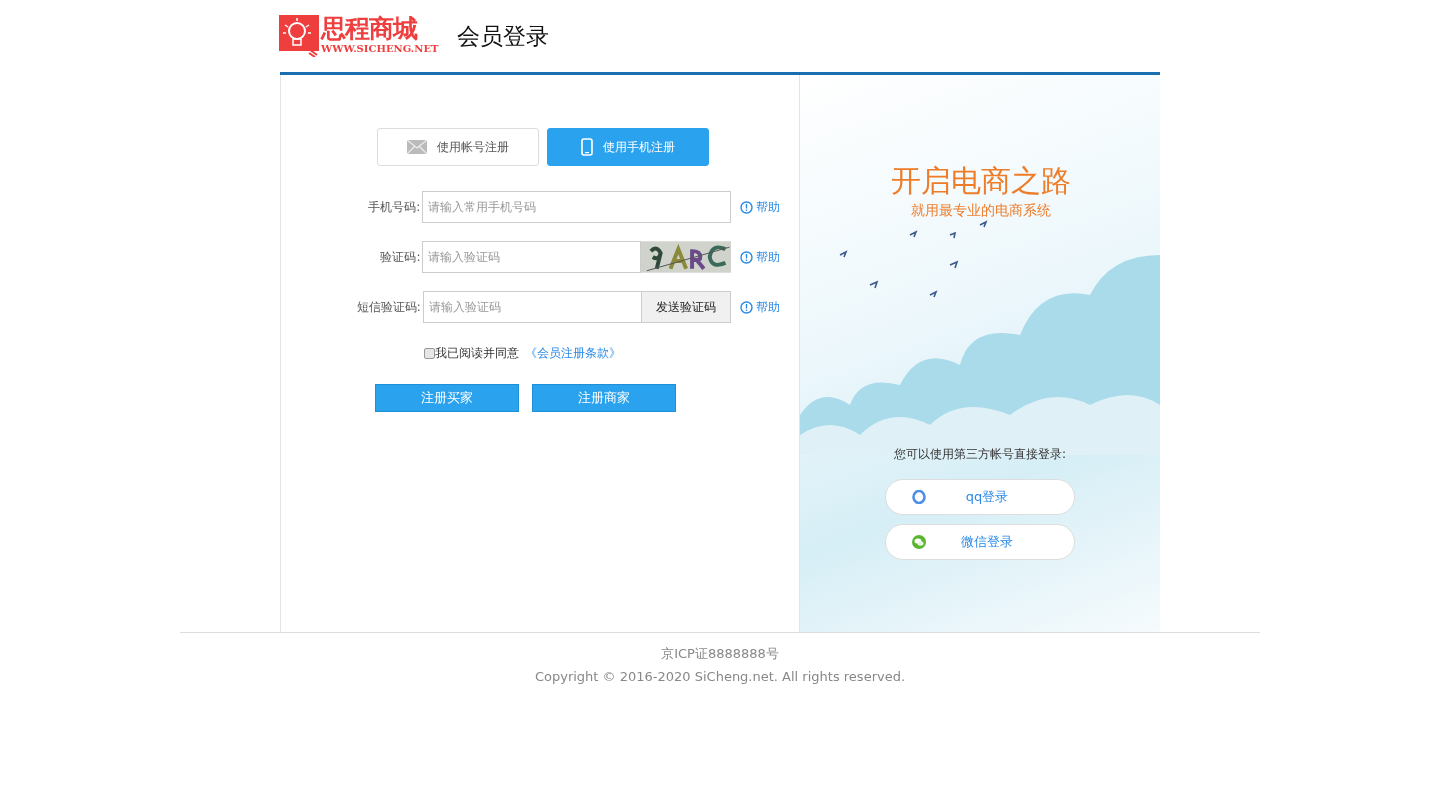  What do you see at coordinates (429, 353) in the screenshot?
I see `agree-checkbox` at bounding box center [429, 353].